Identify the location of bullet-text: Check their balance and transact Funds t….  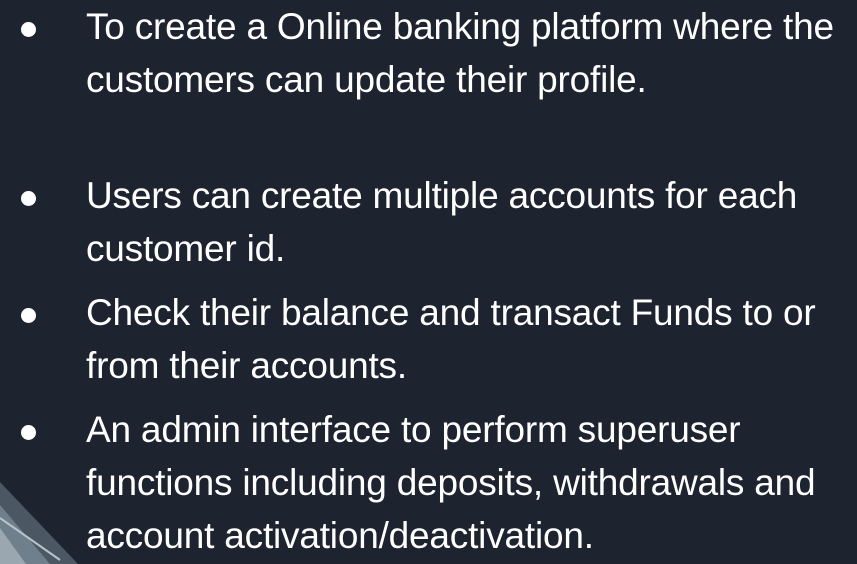
(451, 339).